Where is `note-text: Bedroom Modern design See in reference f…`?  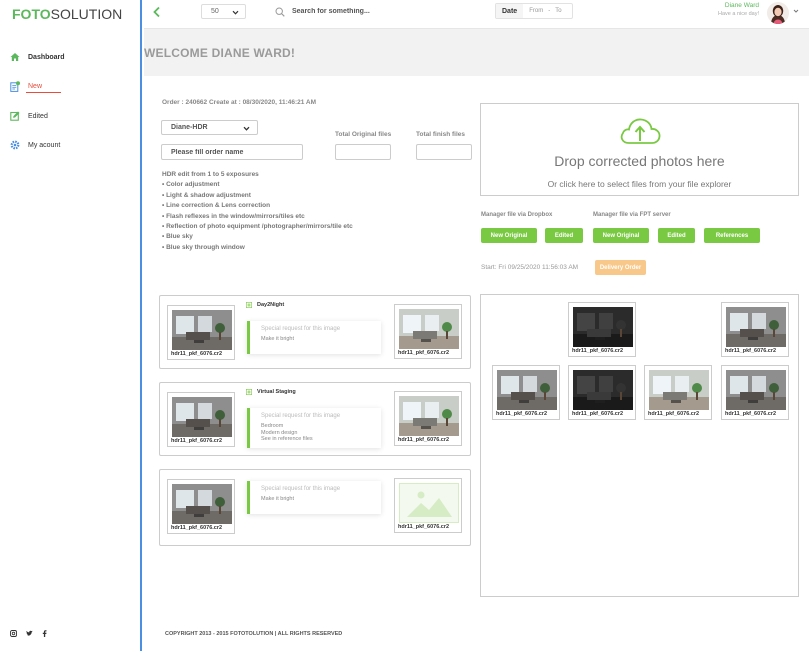
note-text: Bedroom Modern design See in reference f… is located at coordinates (287, 433).